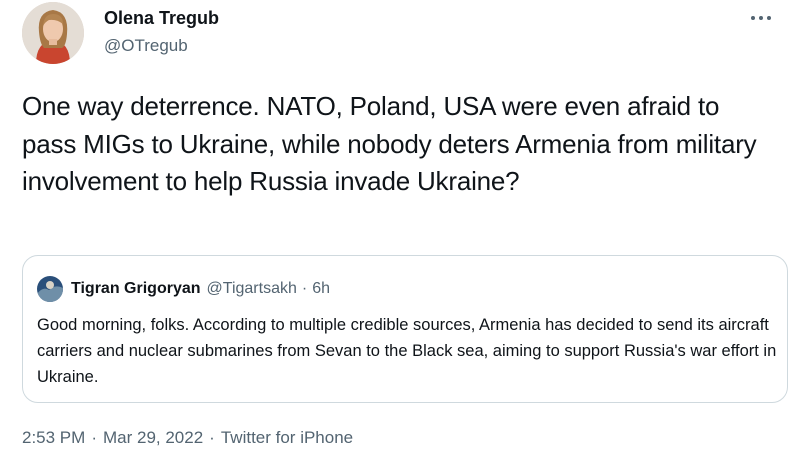  Describe the element at coordinates (252, 289) in the screenshot. I see `quoted-author-handle: @Tigartsakh` at that location.